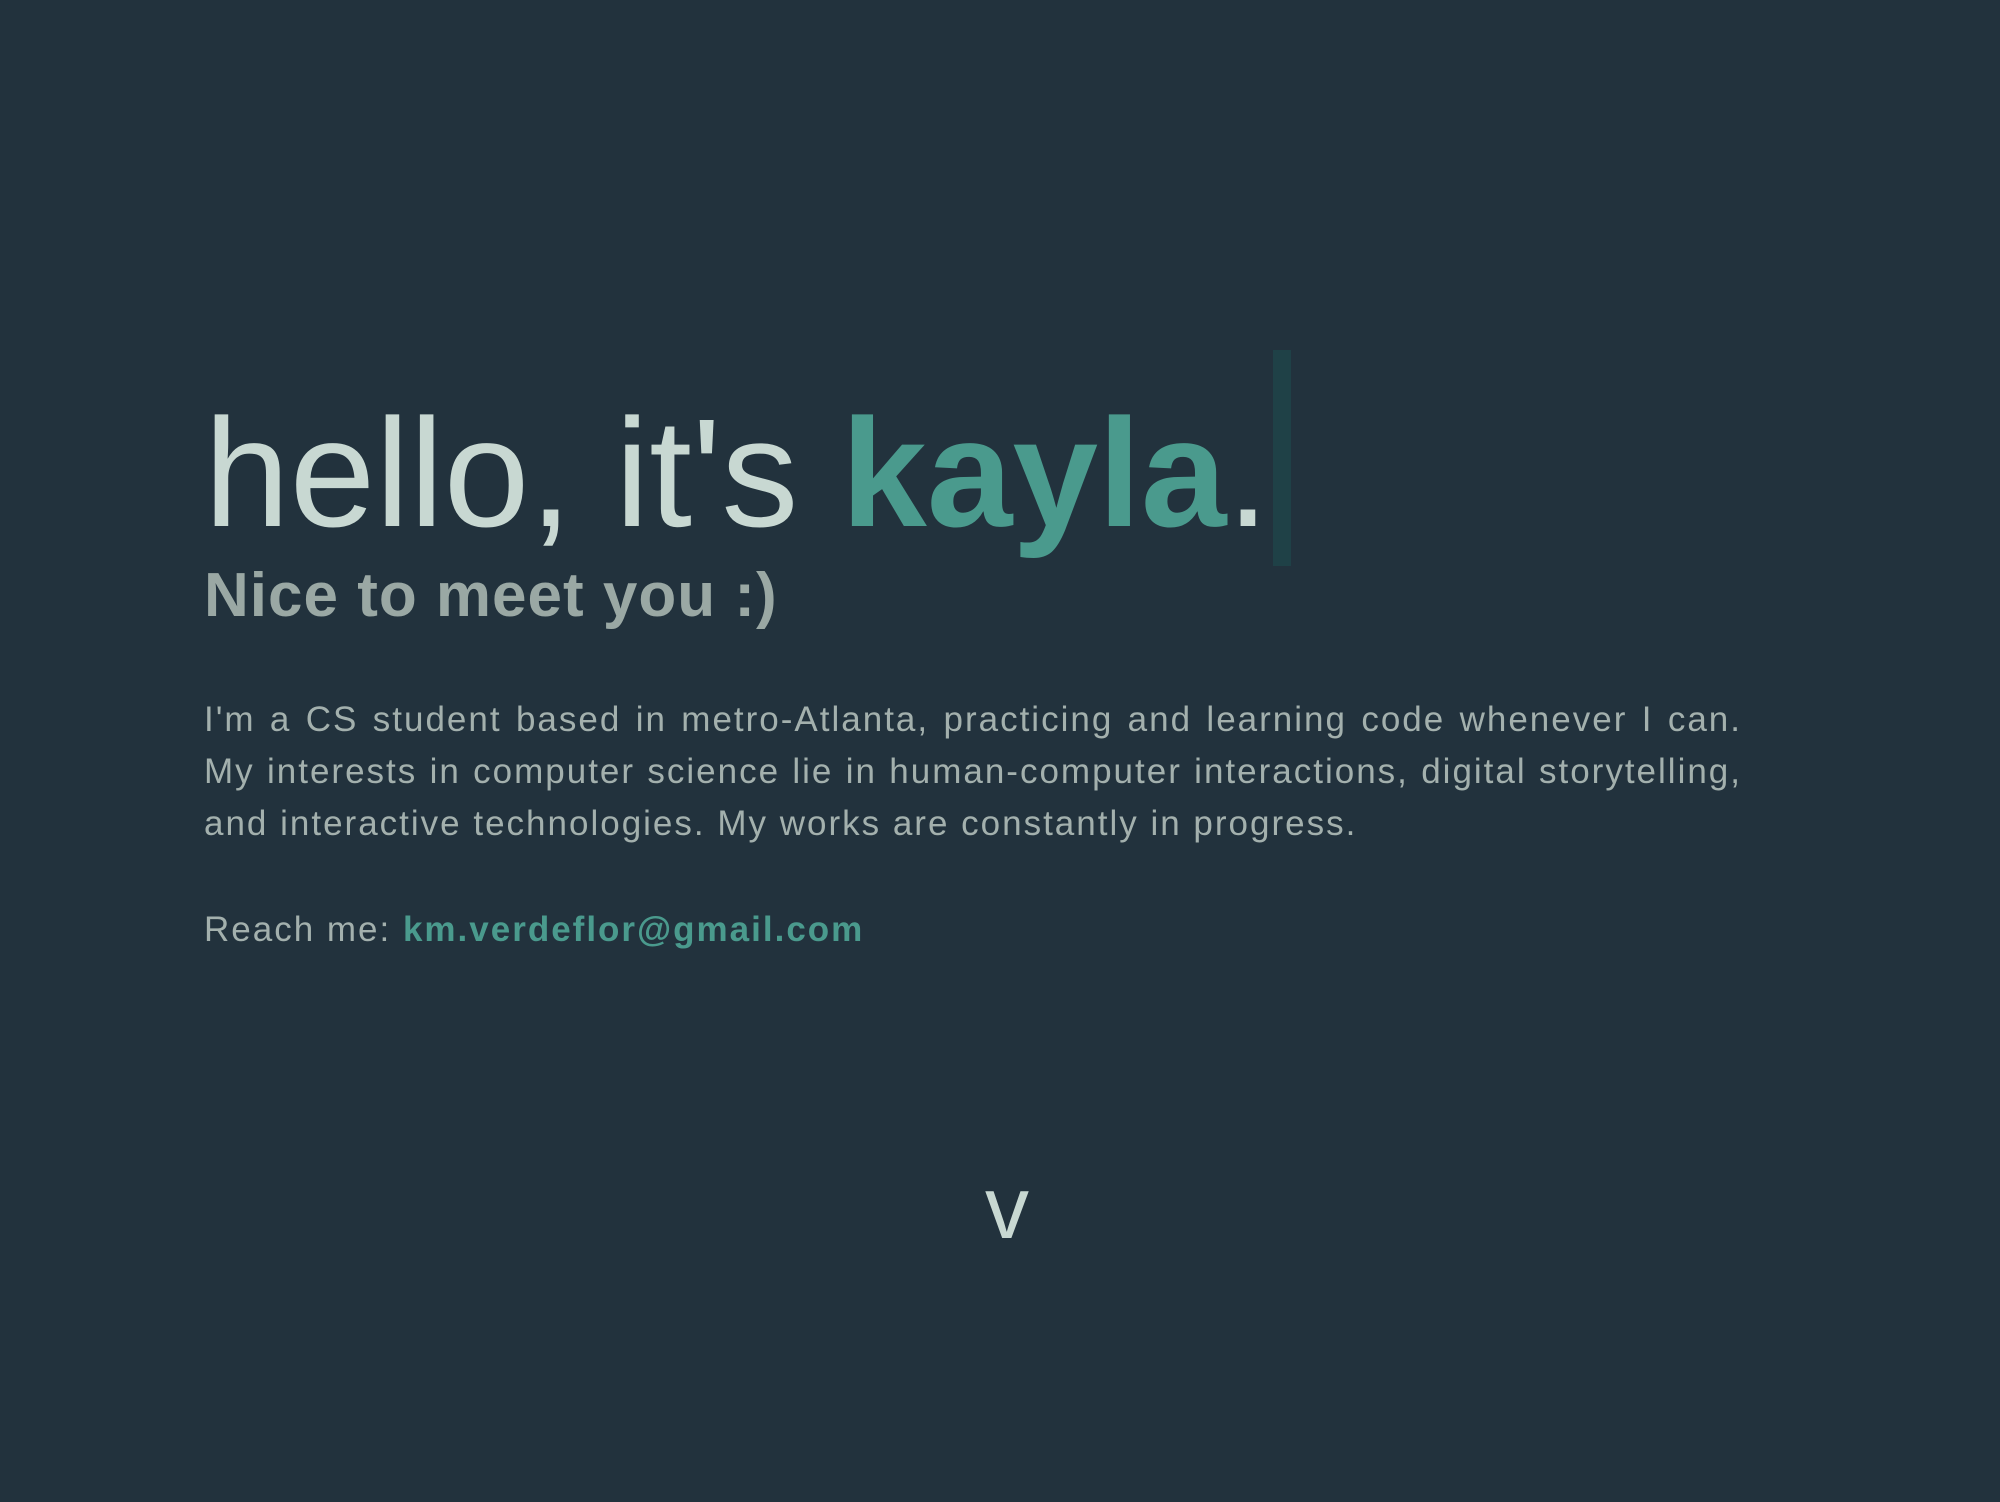 The height and width of the screenshot is (1502, 2000). Describe the element at coordinates (303, 929) in the screenshot. I see `contact-label: Reach me:` at that location.